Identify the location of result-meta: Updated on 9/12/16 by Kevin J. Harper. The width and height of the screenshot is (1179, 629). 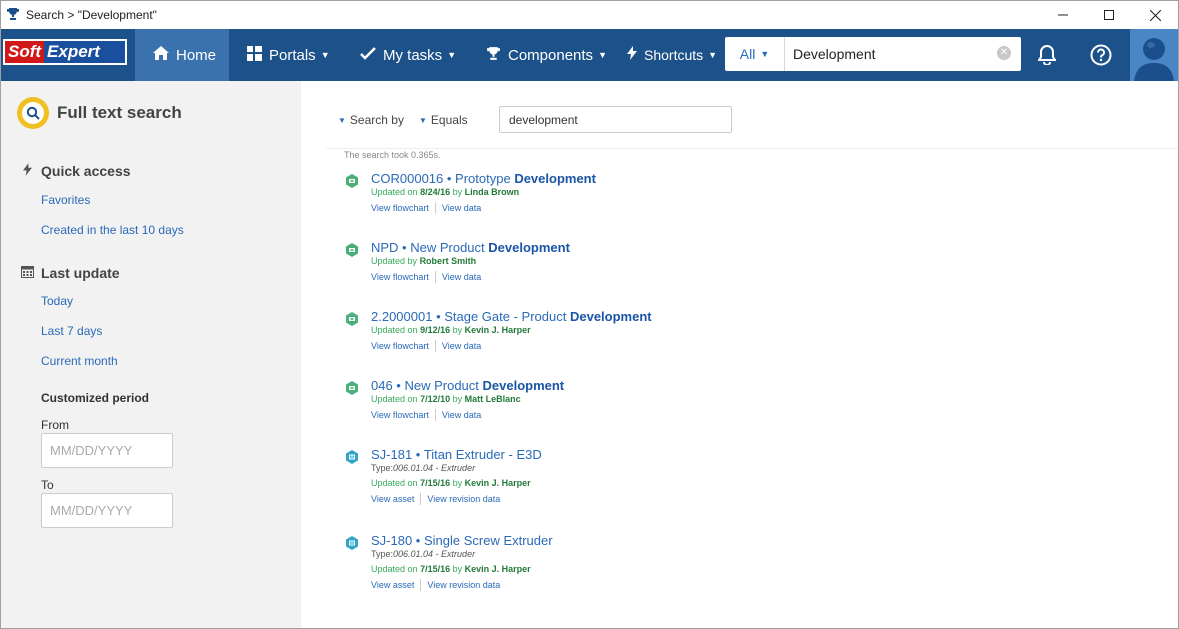
(451, 330).